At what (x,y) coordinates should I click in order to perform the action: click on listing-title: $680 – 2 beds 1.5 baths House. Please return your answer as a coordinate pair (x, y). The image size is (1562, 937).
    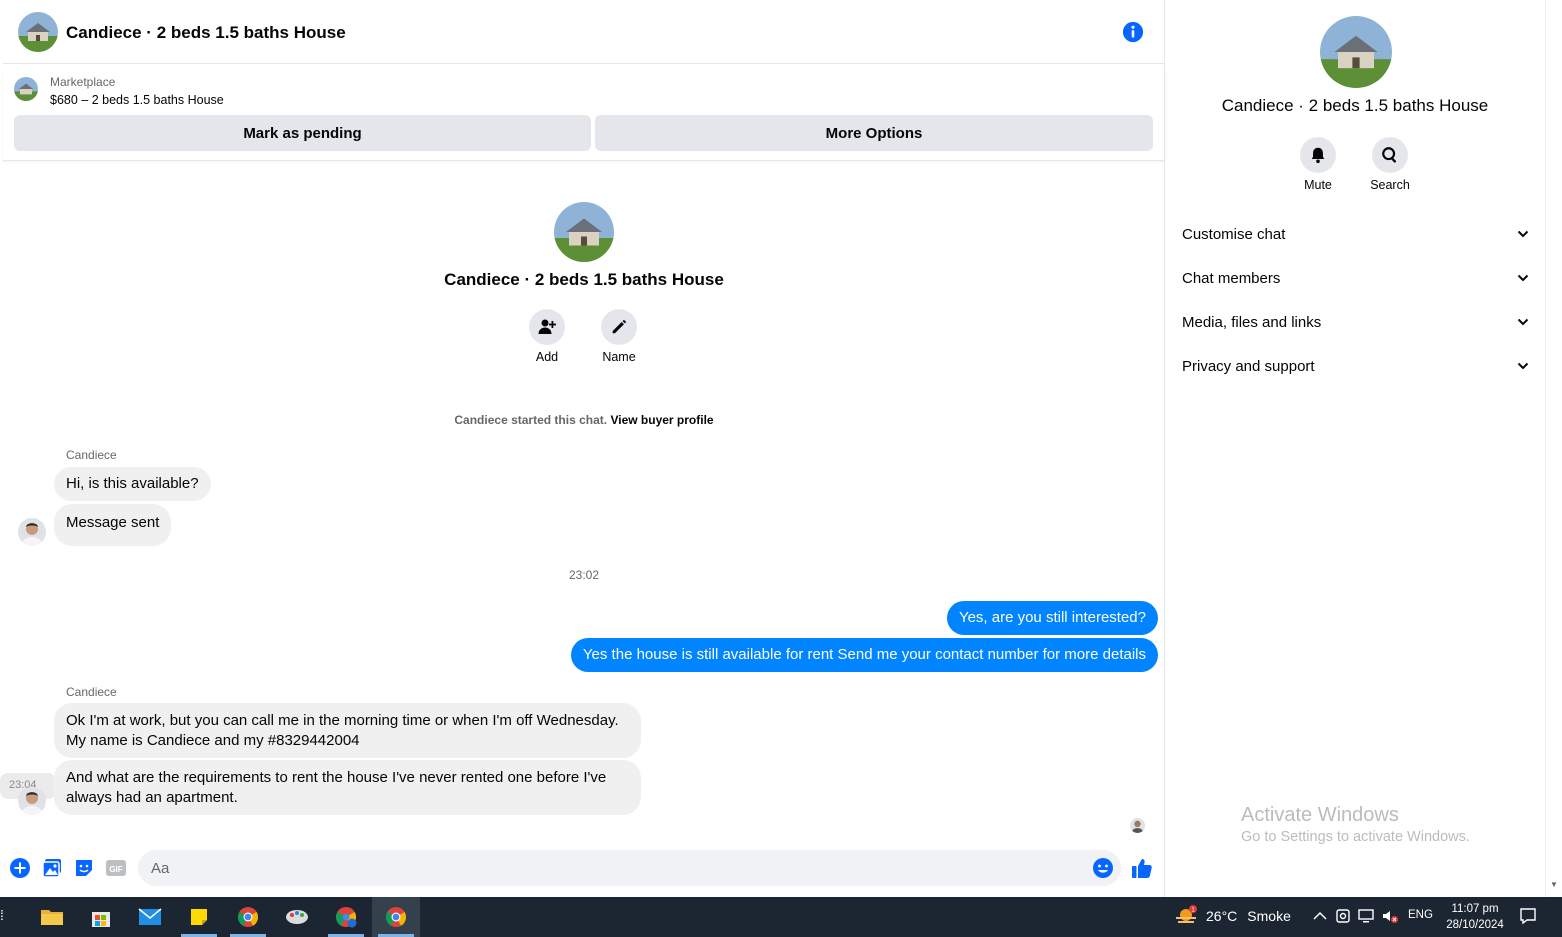
    Looking at the image, I should click on (137, 100).